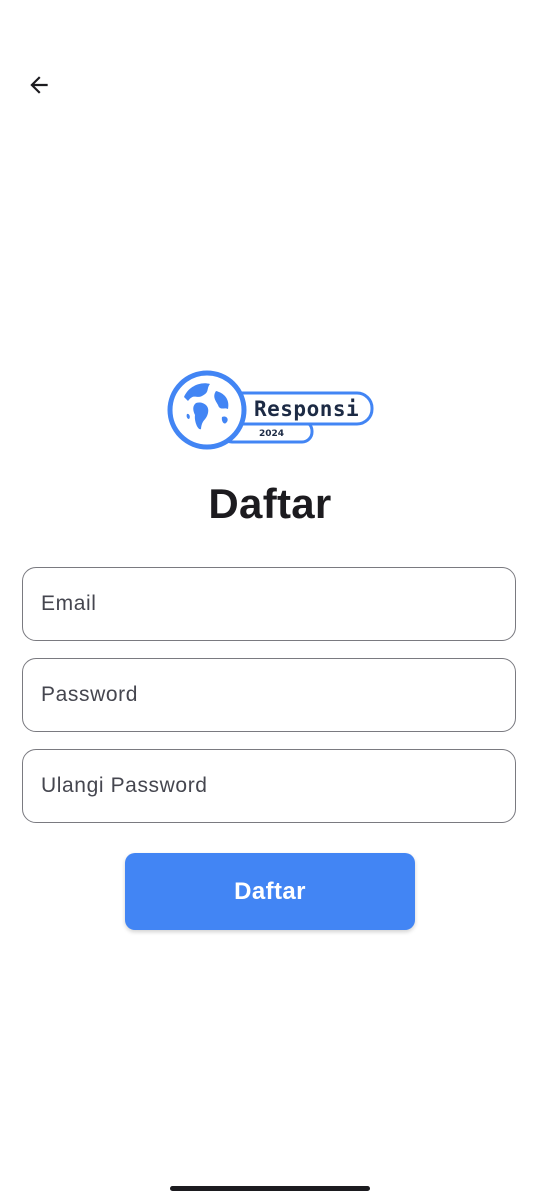  Describe the element at coordinates (277, 604) in the screenshot. I see `email-input` at that location.